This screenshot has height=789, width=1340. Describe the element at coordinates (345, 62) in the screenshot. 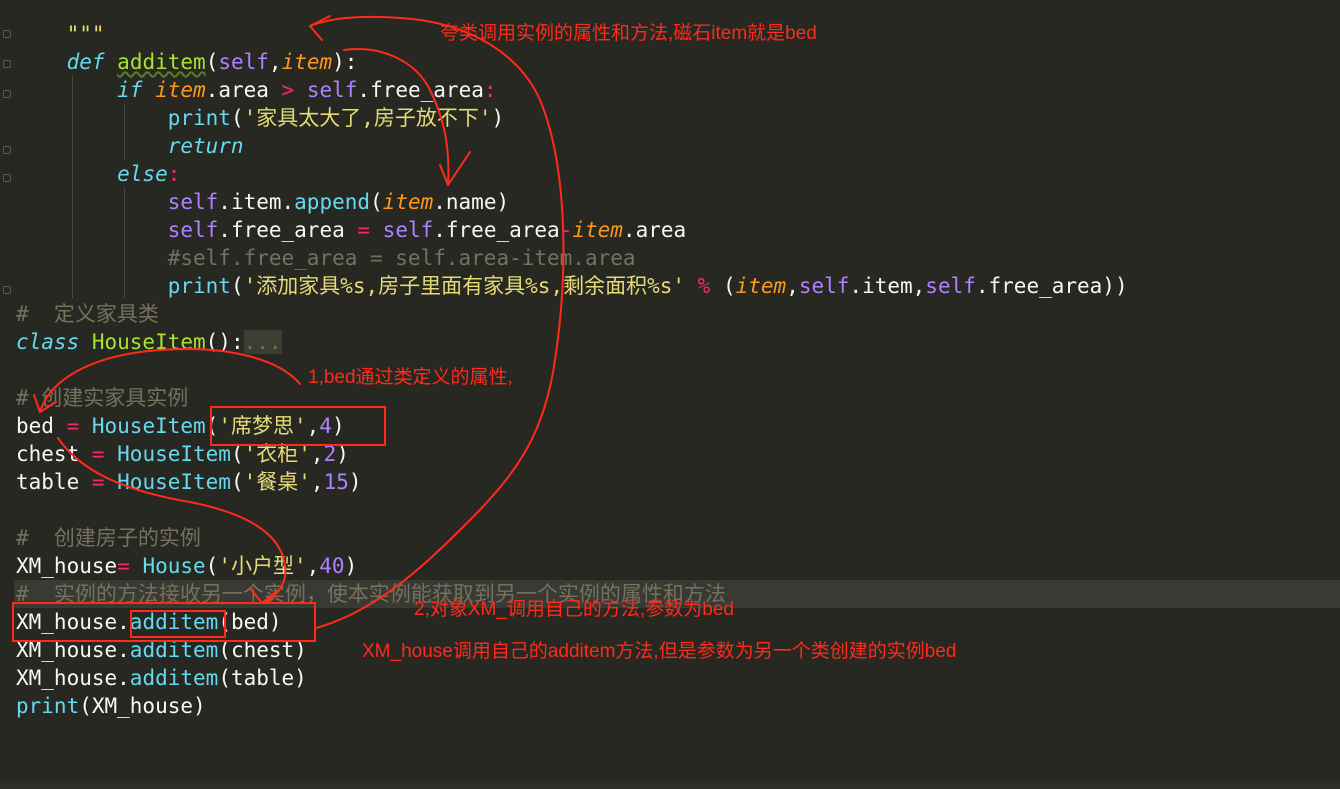

I see `punct: ):` at that location.